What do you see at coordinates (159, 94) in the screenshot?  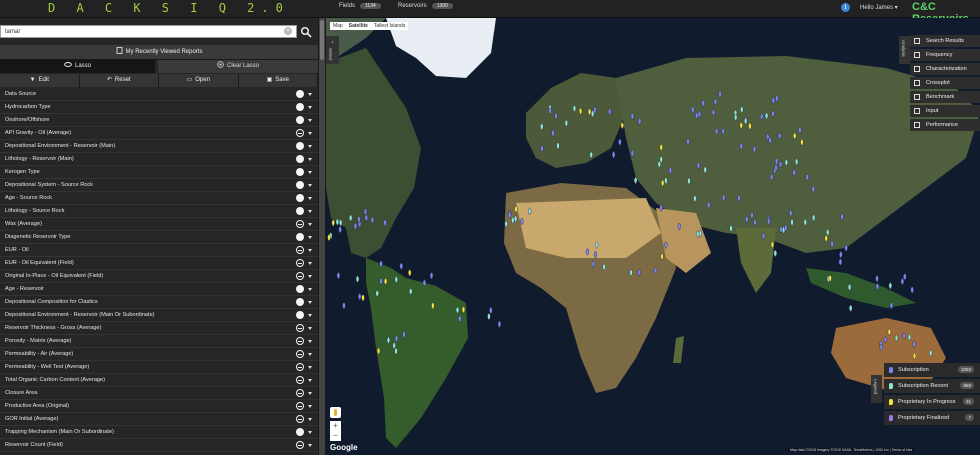 I see `filter-row: Data Source` at bounding box center [159, 94].